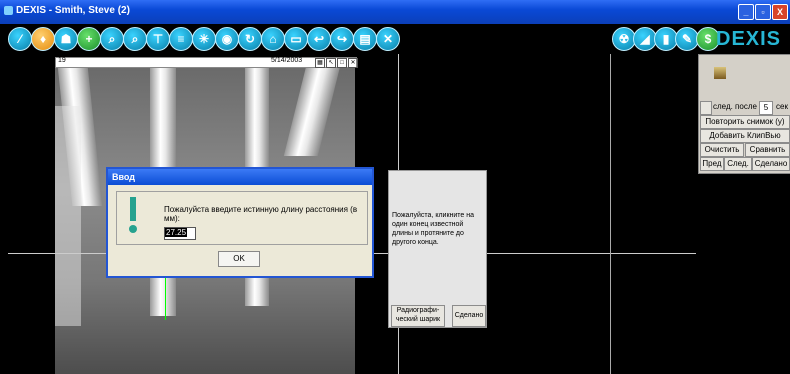  I want to click on crosshair-vertical, so click(610, 214).